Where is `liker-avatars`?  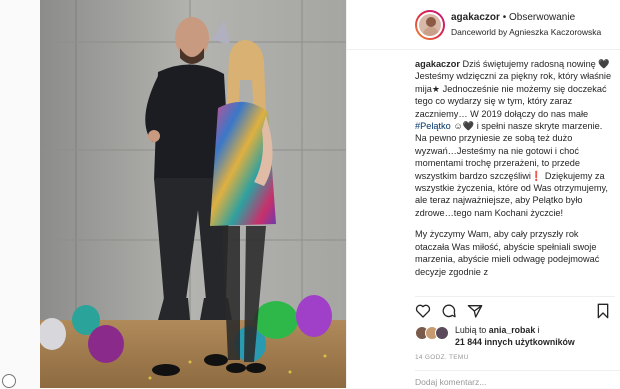 liker-avatars is located at coordinates (434, 333).